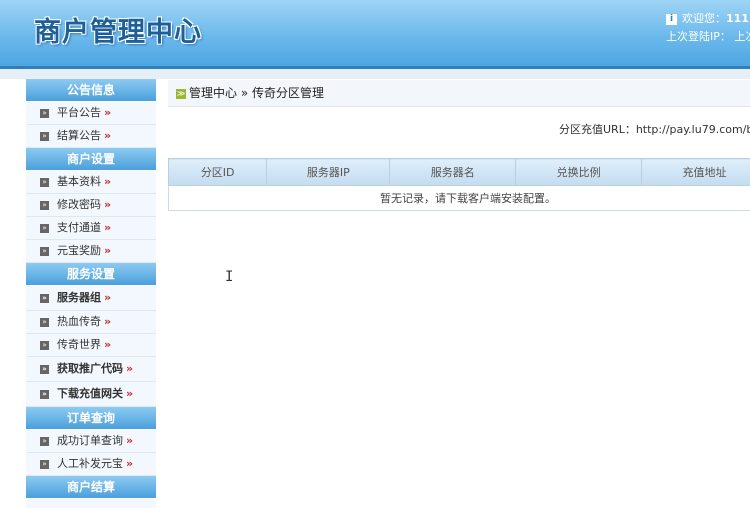 This screenshot has width=750, height=508. I want to click on last-login-label: 上次登陆IP：, so click(698, 36).